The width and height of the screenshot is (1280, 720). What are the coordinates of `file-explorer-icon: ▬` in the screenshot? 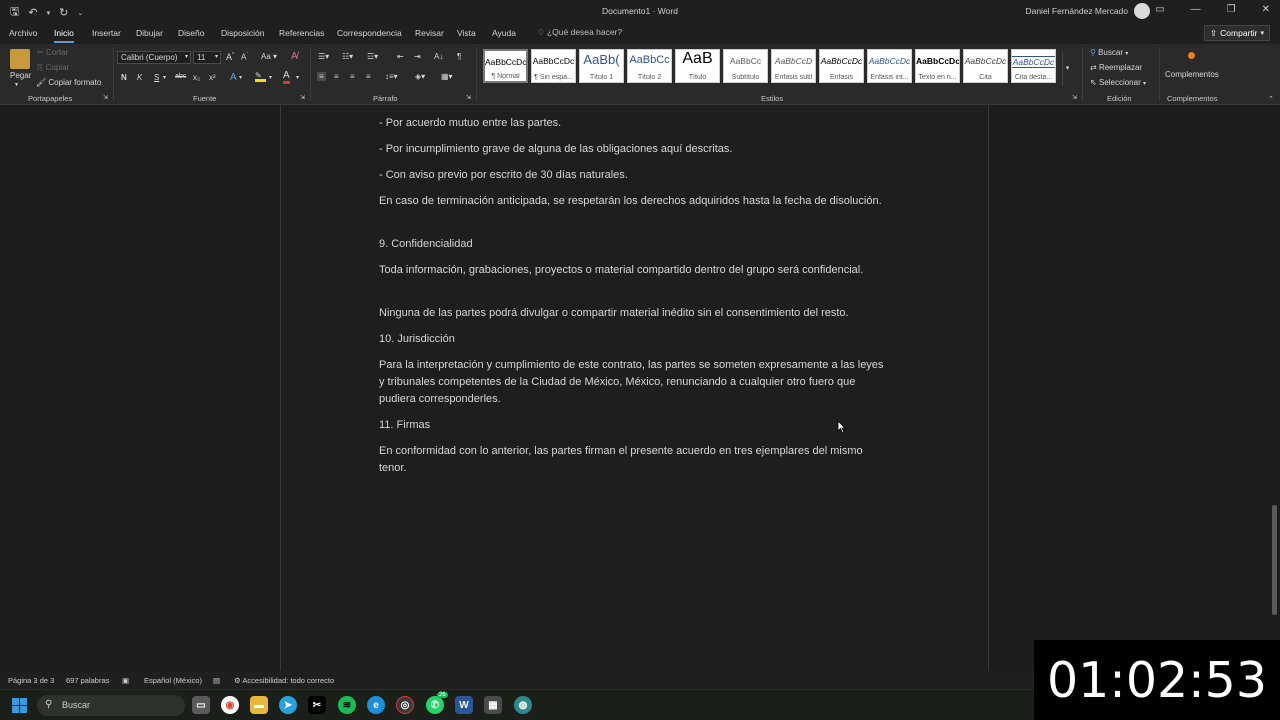 It's located at (259, 705).